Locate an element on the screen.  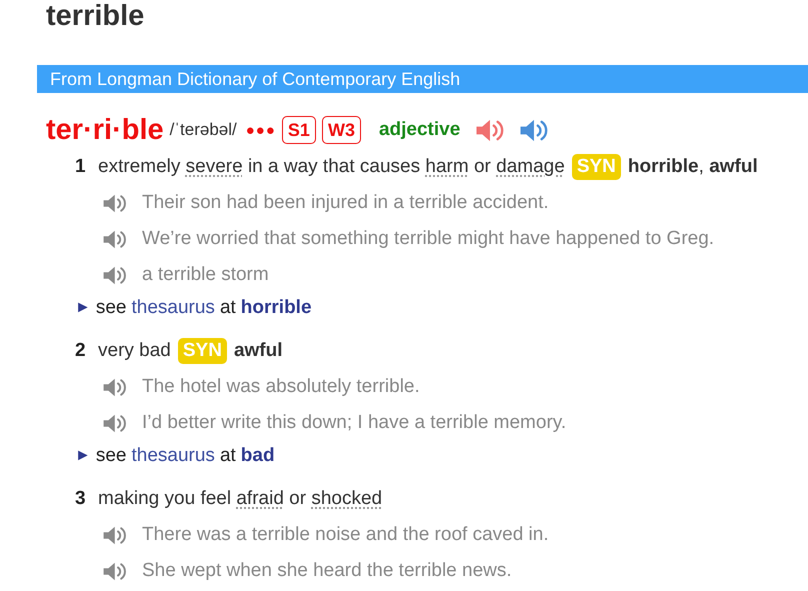
thesaurus-entry-link: horrible is located at coordinates (276, 308).